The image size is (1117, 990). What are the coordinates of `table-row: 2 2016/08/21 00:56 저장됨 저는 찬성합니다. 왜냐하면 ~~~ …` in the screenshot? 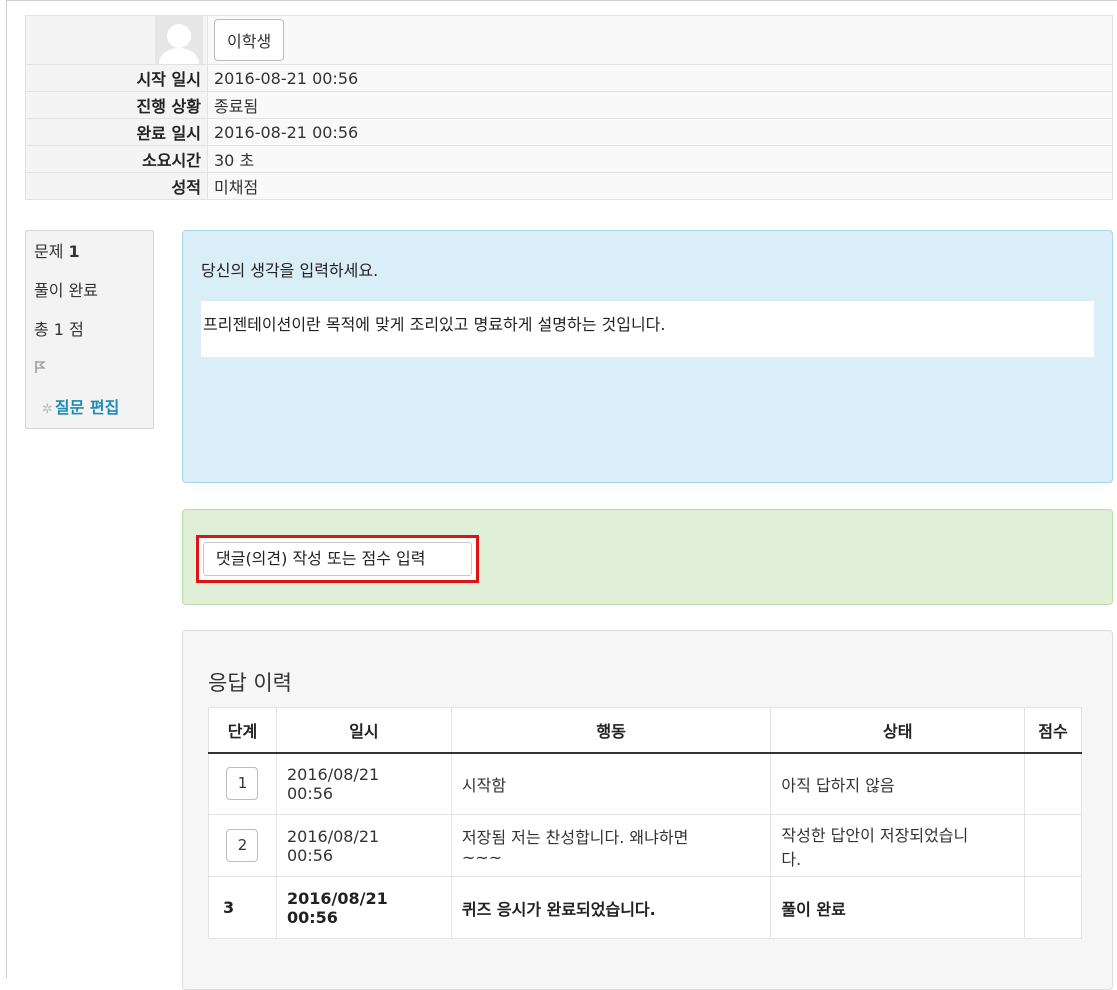 It's located at (645, 845).